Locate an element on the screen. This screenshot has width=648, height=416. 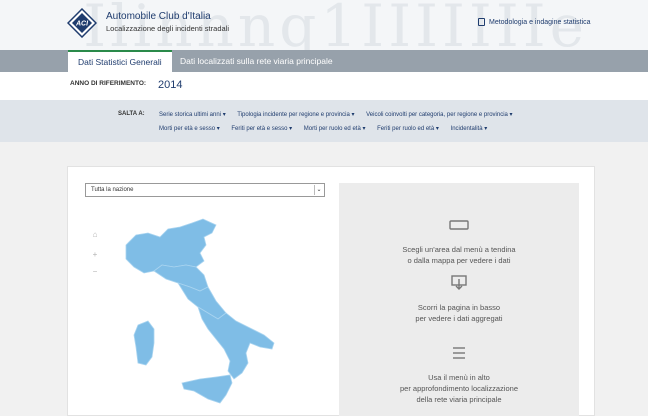
map-region-sardinia is located at coordinates (144, 343).